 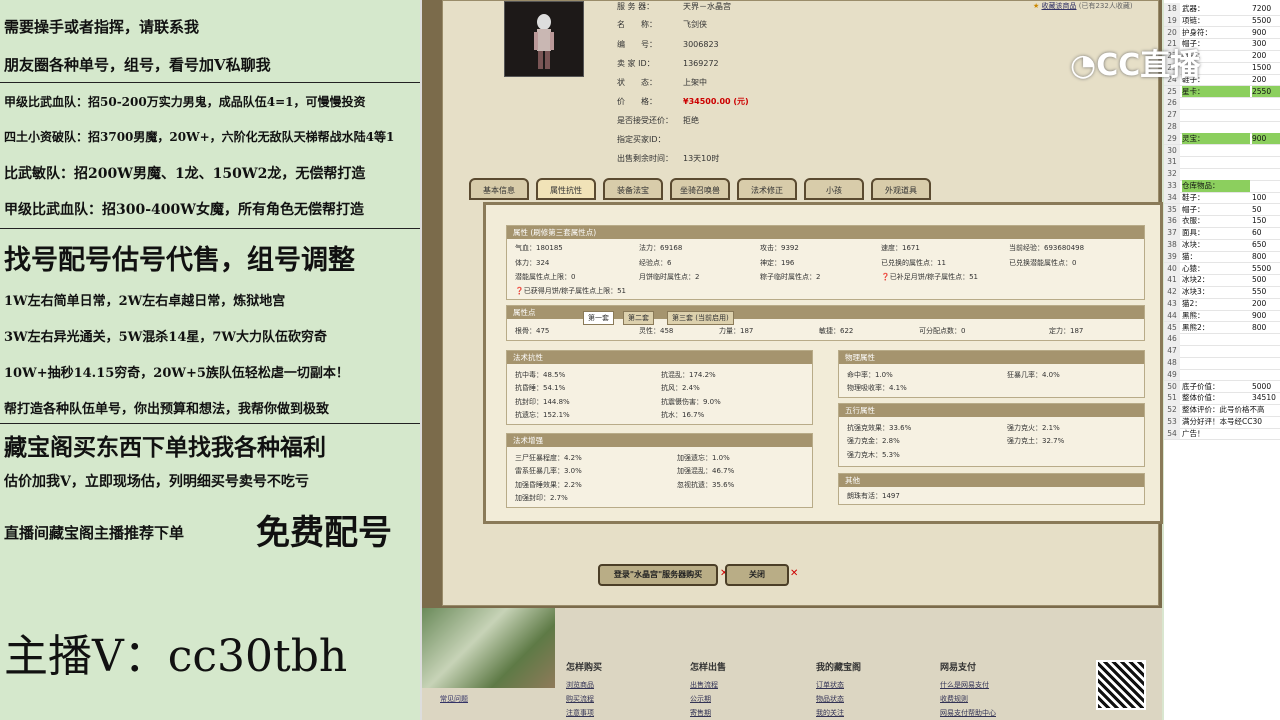 What do you see at coordinates (1216, 138) in the screenshot?
I see `sheet-cell-label: 灵宝：` at bounding box center [1216, 138].